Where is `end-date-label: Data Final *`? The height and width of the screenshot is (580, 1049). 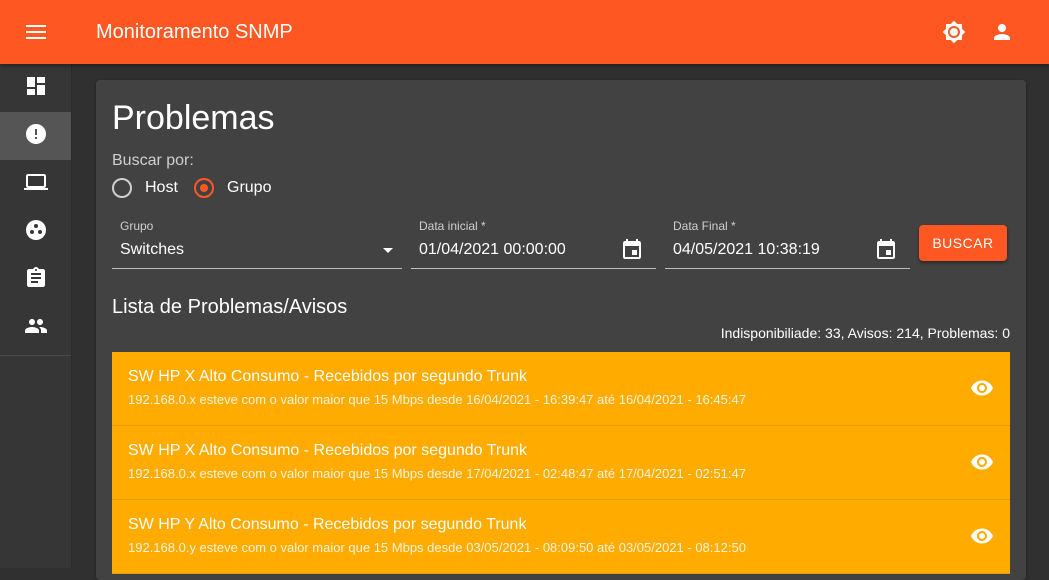 end-date-label: Data Final * is located at coordinates (704, 226).